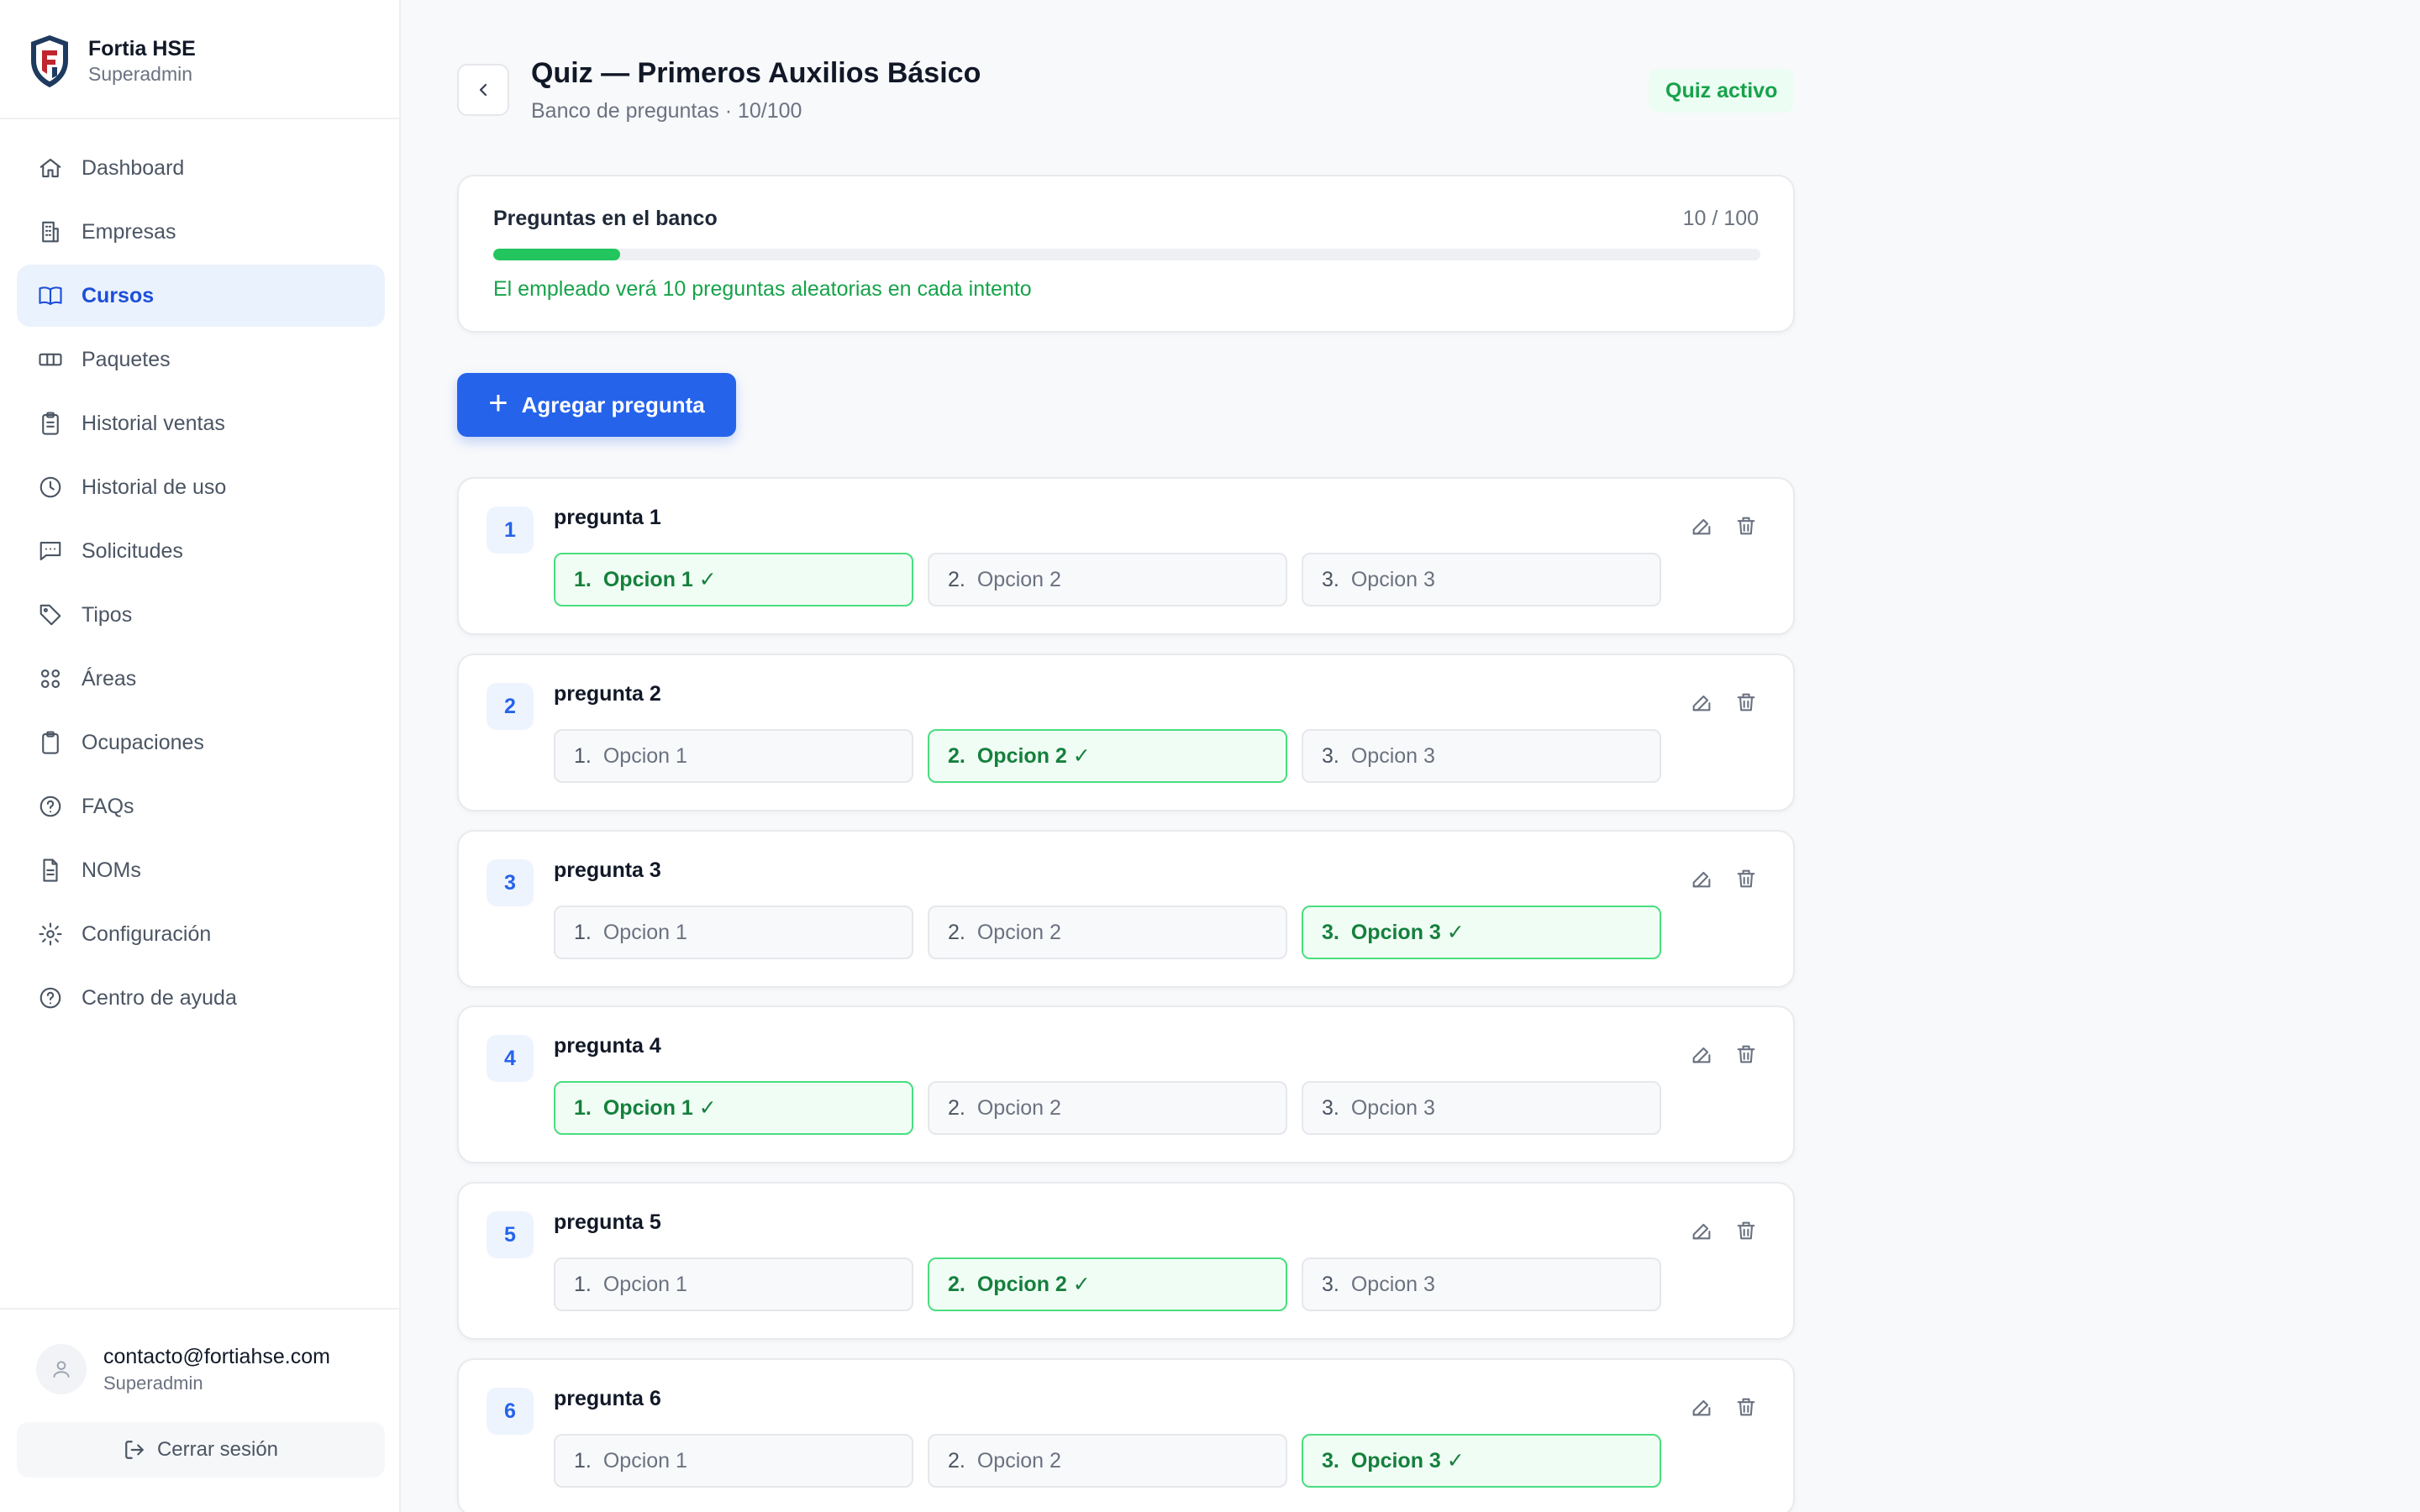 The image size is (2420, 1512). I want to click on clock-icon, so click(51, 487).